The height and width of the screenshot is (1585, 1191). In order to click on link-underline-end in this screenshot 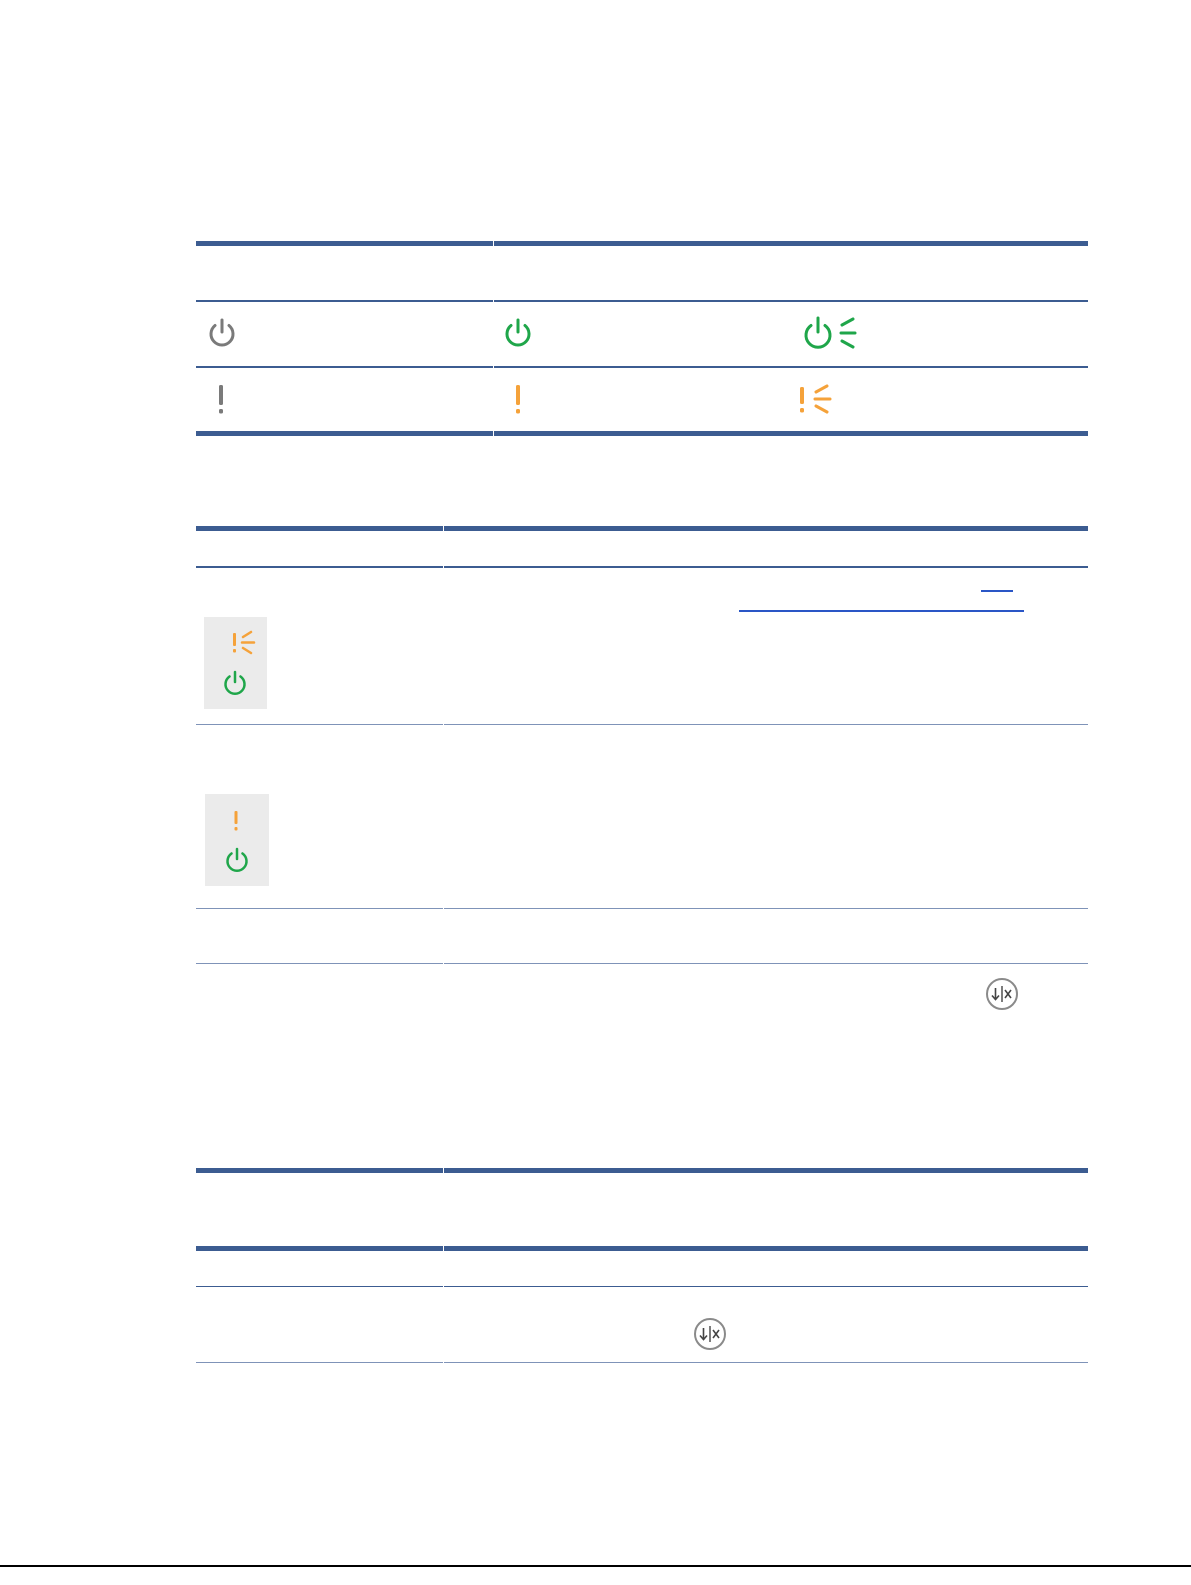, I will do `click(997, 591)`.